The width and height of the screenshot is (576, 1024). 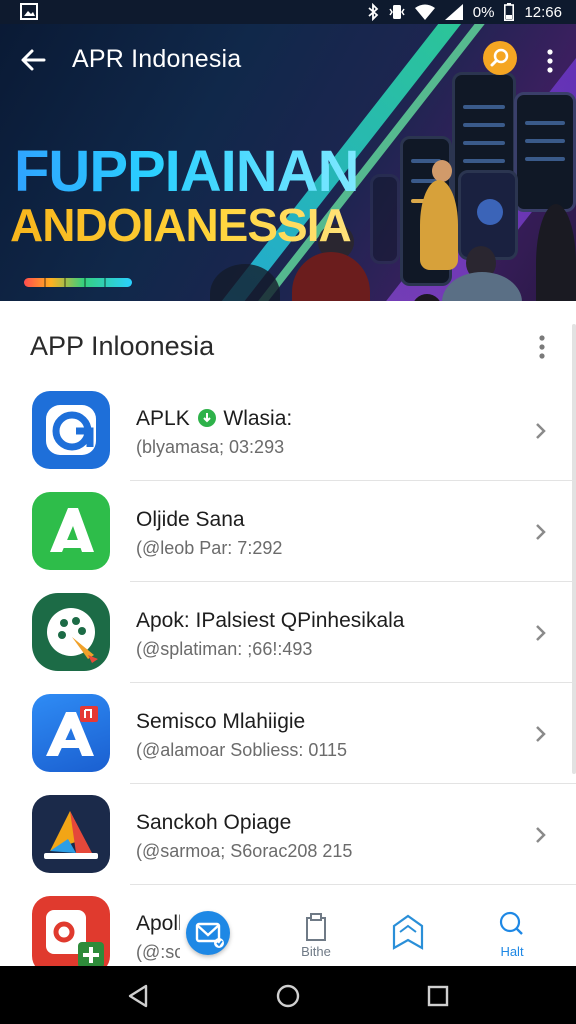 What do you see at coordinates (71, 733) in the screenshot?
I see `letter-a-store-app-icon` at bounding box center [71, 733].